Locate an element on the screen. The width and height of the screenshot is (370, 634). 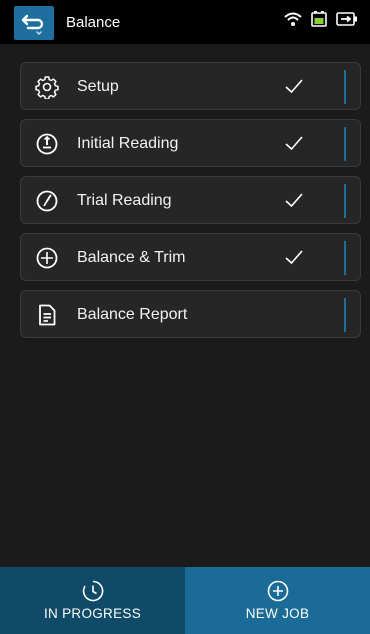
power-plug-battery-icon is located at coordinates (347, 21).